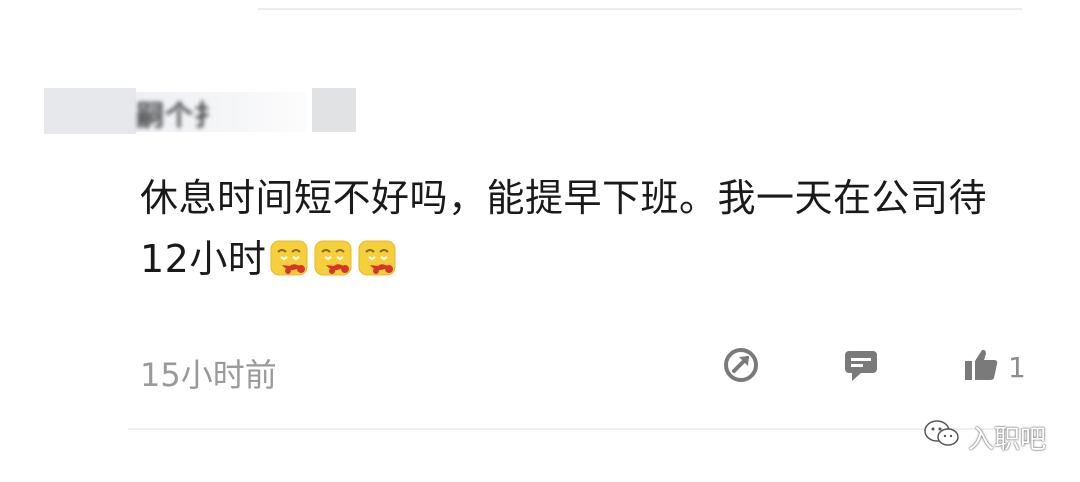  Describe the element at coordinates (981, 367) in the screenshot. I see `thumbs-up-icon` at that location.